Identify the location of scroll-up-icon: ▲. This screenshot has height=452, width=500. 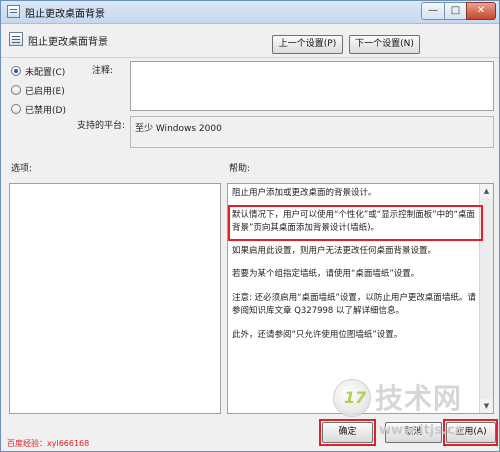
(486, 191).